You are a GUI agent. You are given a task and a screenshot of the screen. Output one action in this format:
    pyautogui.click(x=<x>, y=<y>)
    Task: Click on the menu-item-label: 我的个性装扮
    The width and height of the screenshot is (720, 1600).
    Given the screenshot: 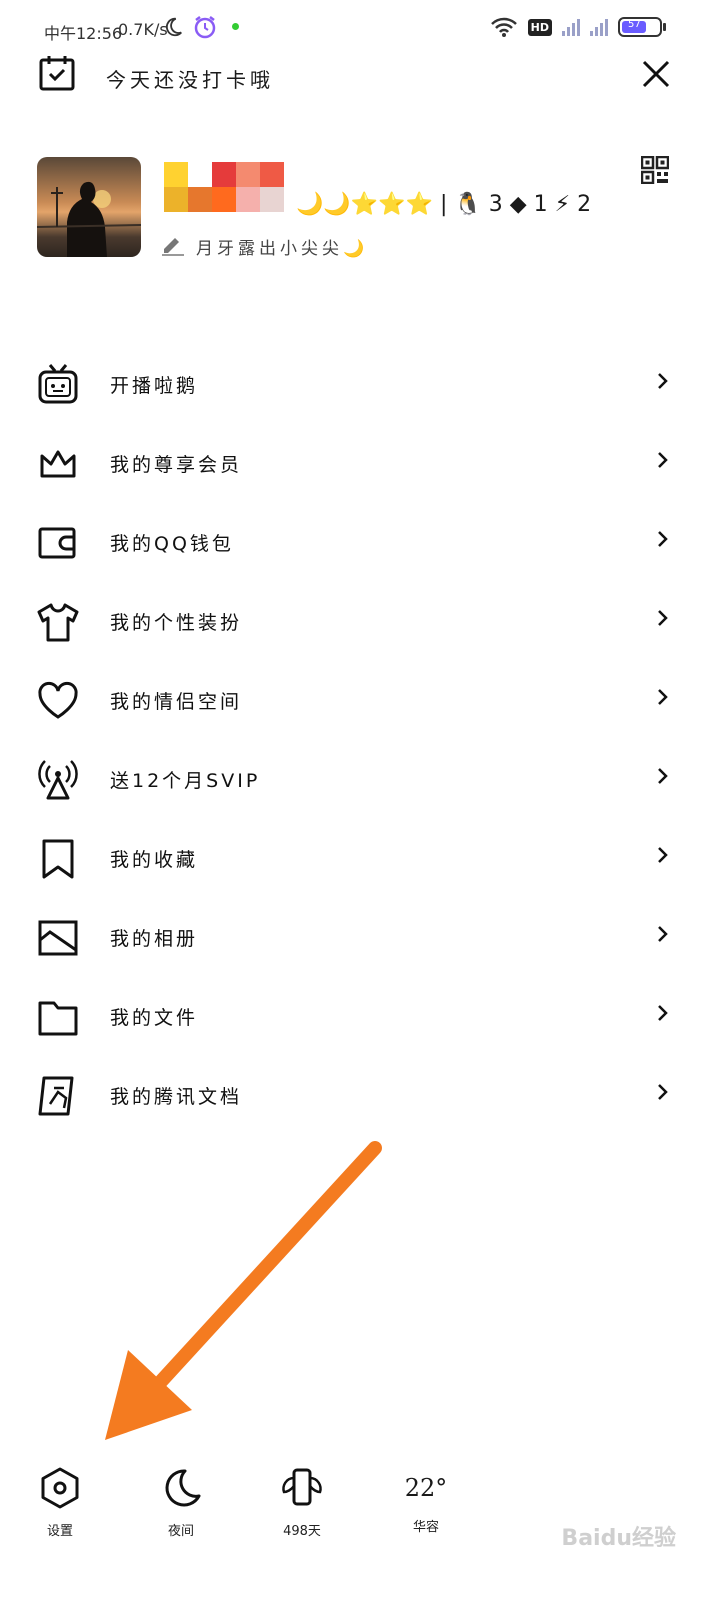 What is the action you would take?
    pyautogui.click(x=176, y=623)
    